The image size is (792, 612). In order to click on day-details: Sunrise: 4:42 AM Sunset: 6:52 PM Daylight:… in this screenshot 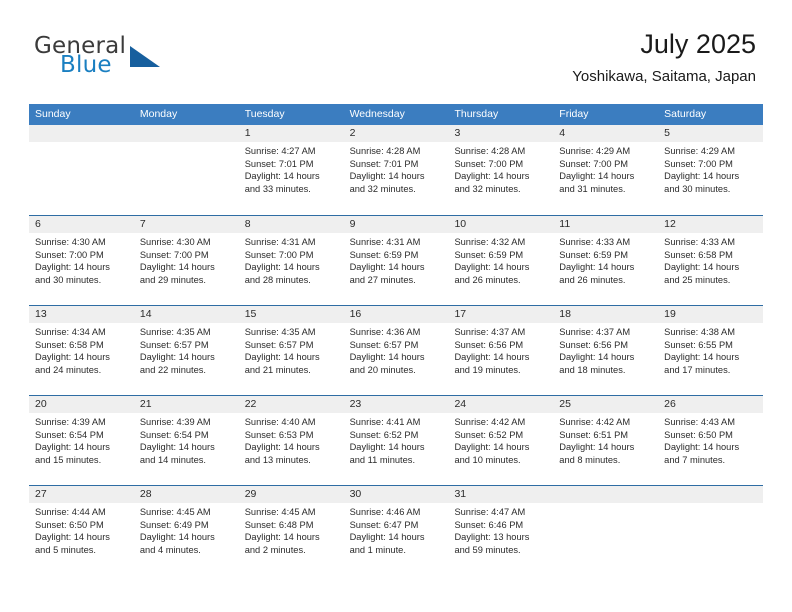, I will do `click(501, 441)`.